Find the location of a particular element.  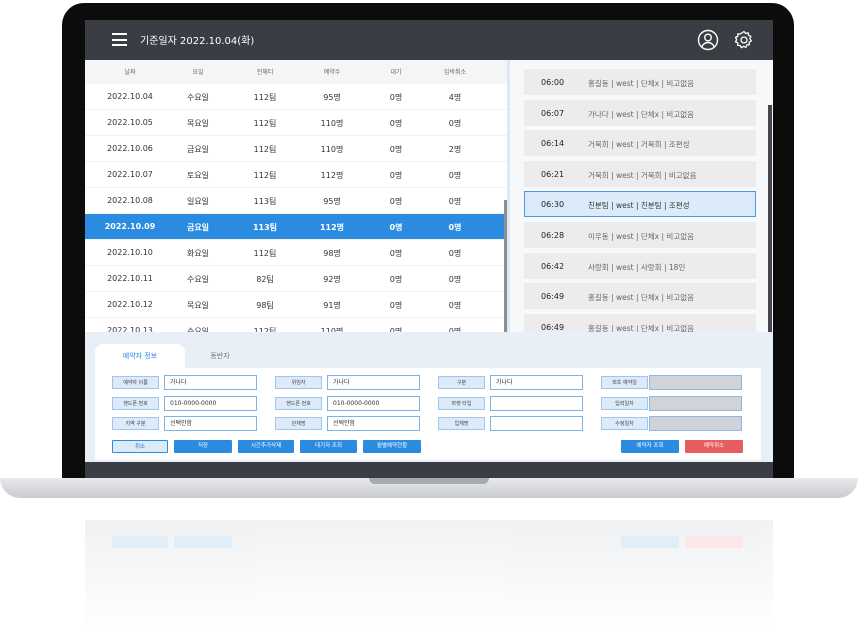

timeslot-time: 06:28 is located at coordinates (553, 235).